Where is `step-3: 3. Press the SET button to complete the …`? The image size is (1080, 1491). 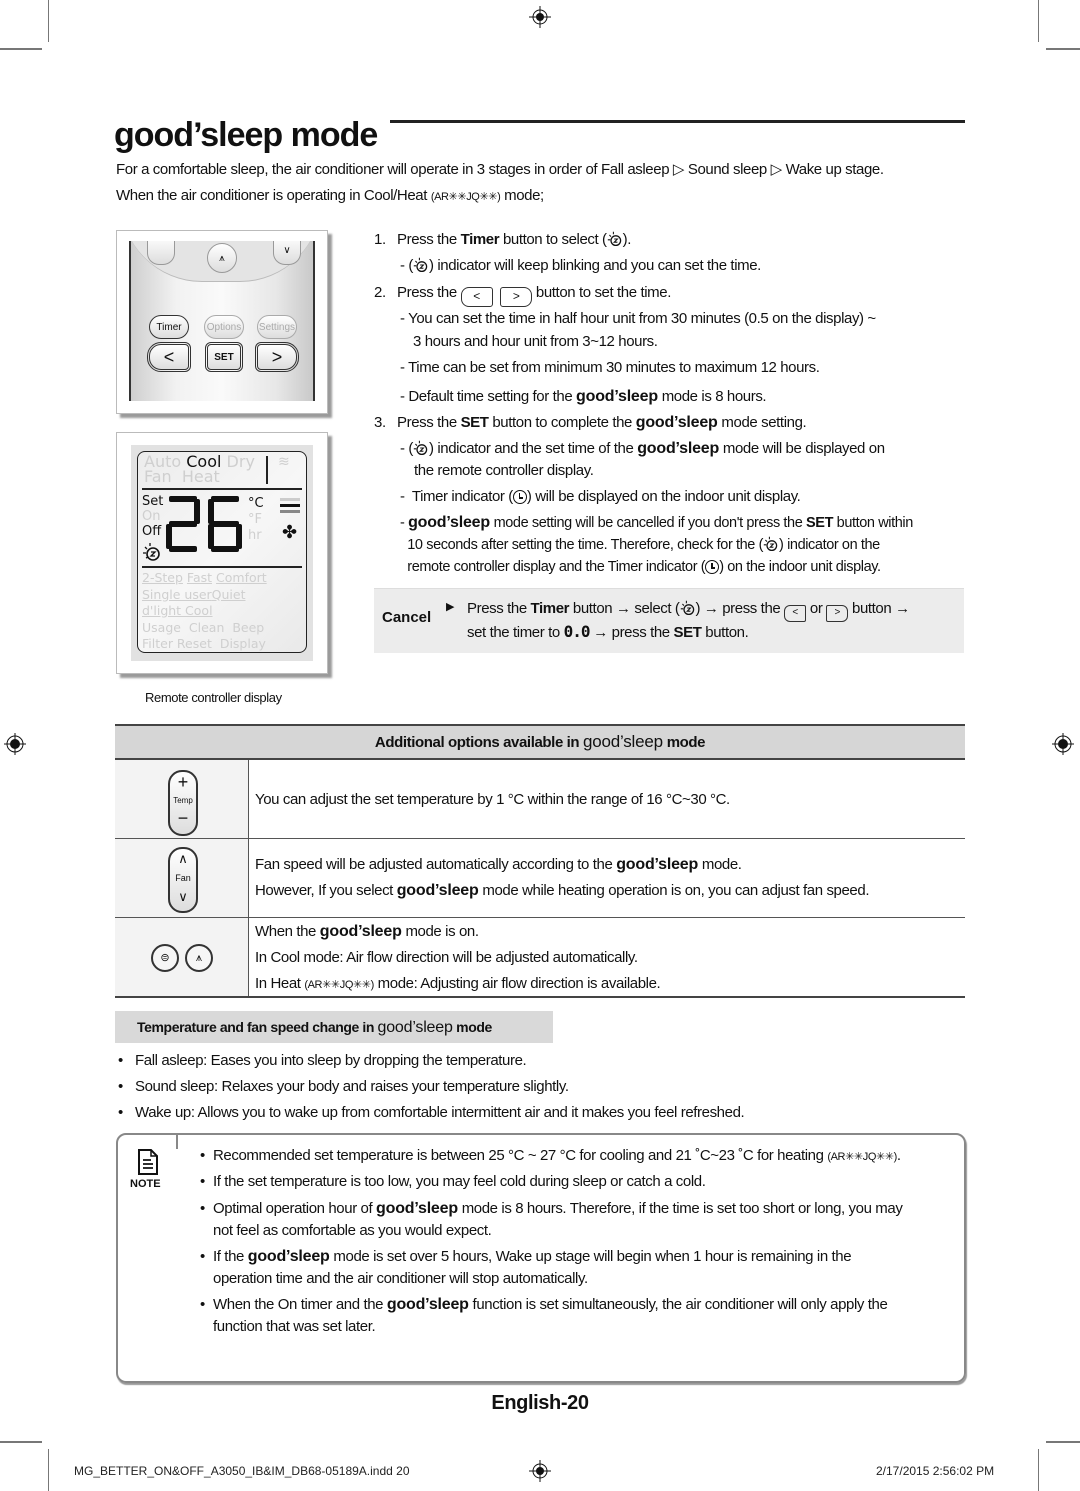
step-3: 3. Press the SET button to complete the … is located at coordinates (590, 422).